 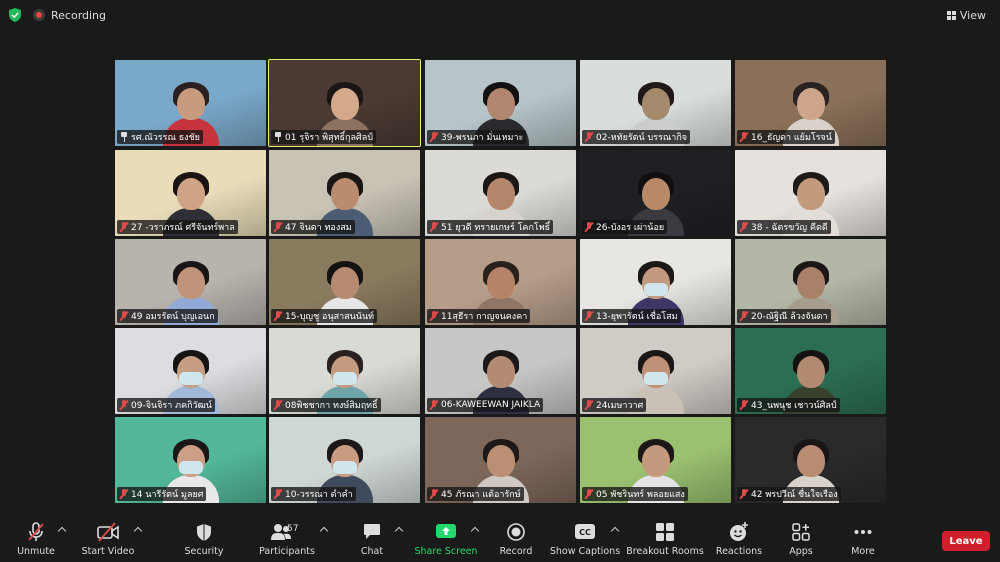 I want to click on record-icon, so click(x=516, y=532).